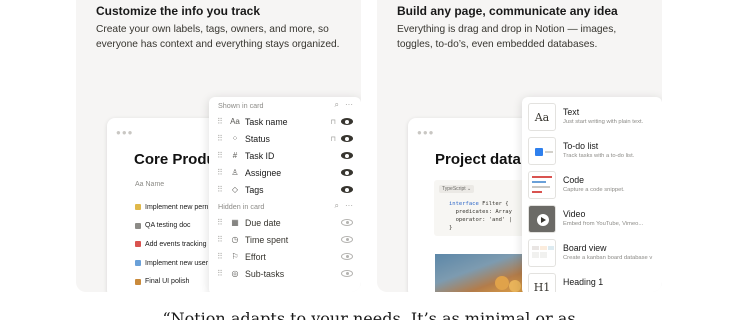 This screenshot has width=738, height=320. What do you see at coordinates (581, 146) in the screenshot?
I see `block-name: To-do list` at bounding box center [581, 146].